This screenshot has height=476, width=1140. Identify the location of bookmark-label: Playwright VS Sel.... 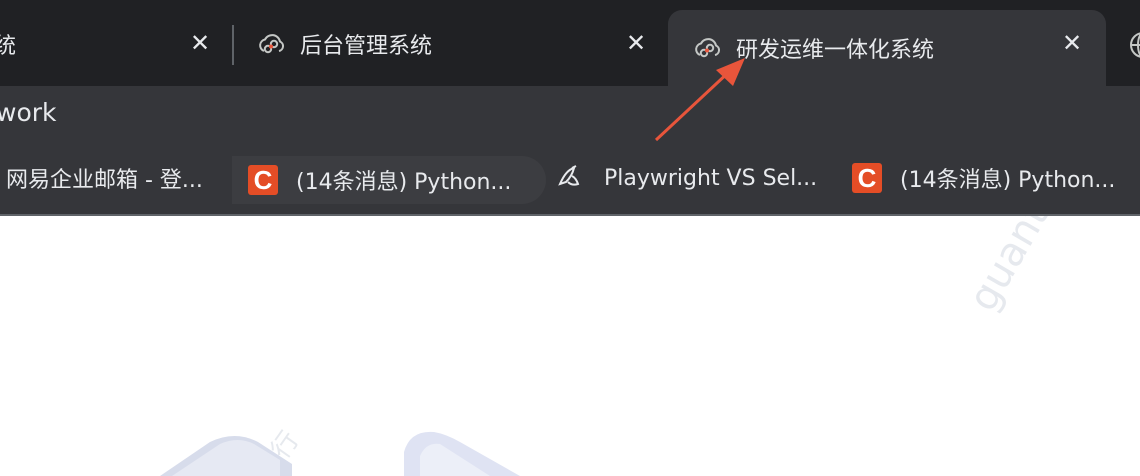
(711, 178).